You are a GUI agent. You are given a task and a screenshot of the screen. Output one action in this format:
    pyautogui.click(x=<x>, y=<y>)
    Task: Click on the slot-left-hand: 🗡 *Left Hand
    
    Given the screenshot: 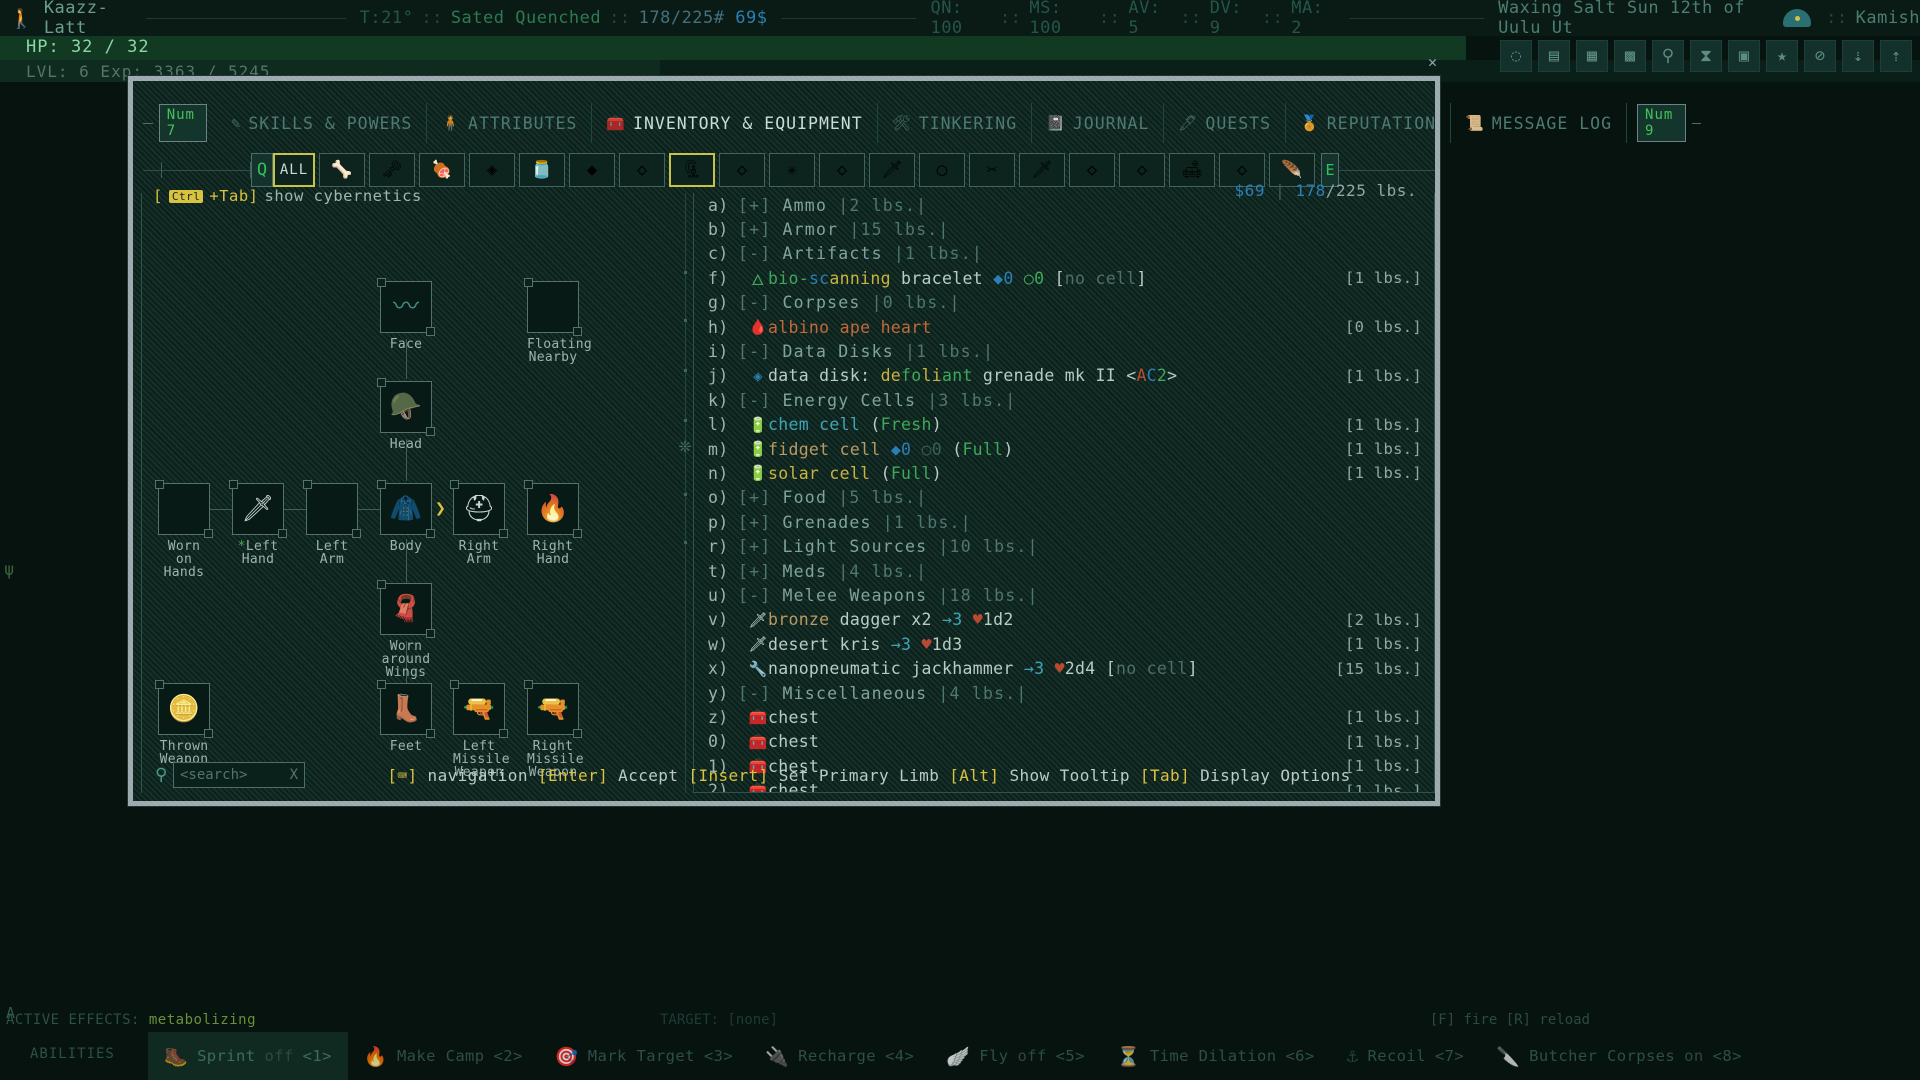 What is the action you would take?
    pyautogui.click(x=258, y=523)
    